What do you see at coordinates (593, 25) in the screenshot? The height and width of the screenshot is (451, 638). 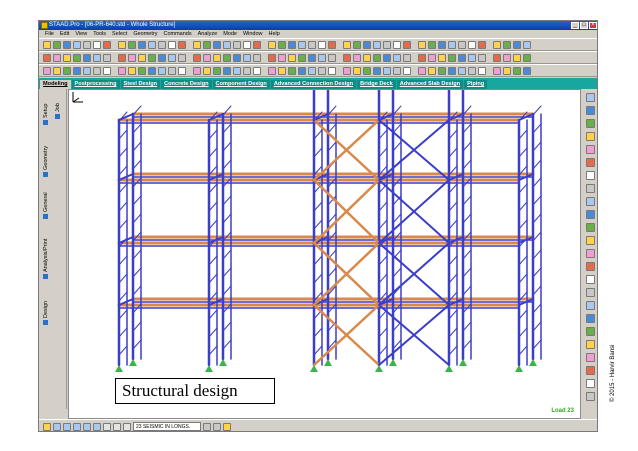 I see `close-button: ×` at bounding box center [593, 25].